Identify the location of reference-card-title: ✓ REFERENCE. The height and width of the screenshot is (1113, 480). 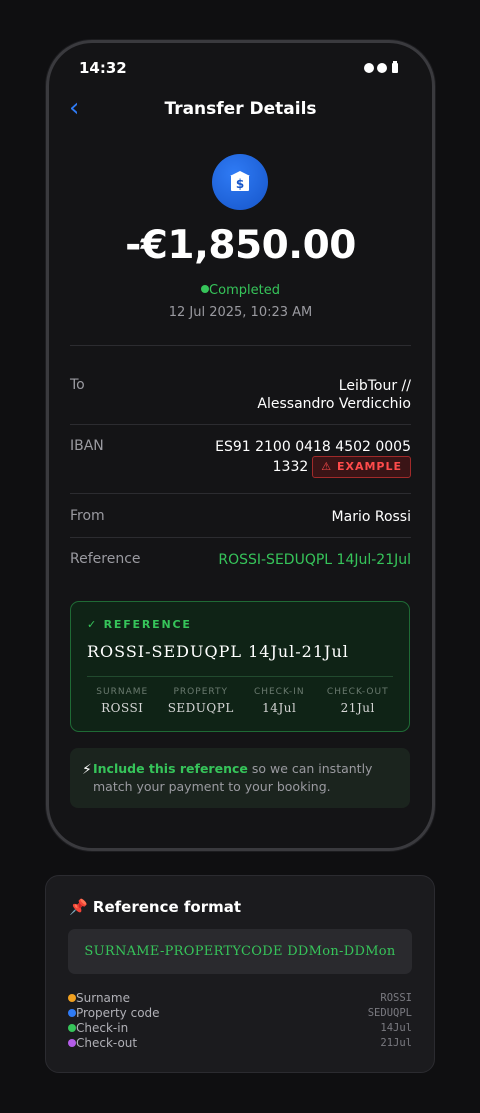
(139, 624).